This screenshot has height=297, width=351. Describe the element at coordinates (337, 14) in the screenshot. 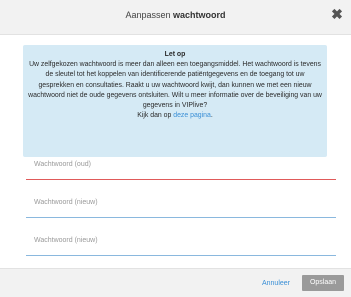

I see `close-icon: ✖` at that location.